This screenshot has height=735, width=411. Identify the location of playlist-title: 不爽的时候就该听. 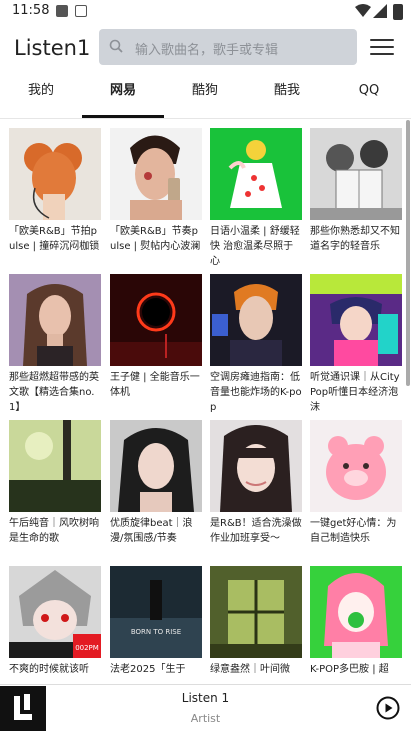
(49, 669).